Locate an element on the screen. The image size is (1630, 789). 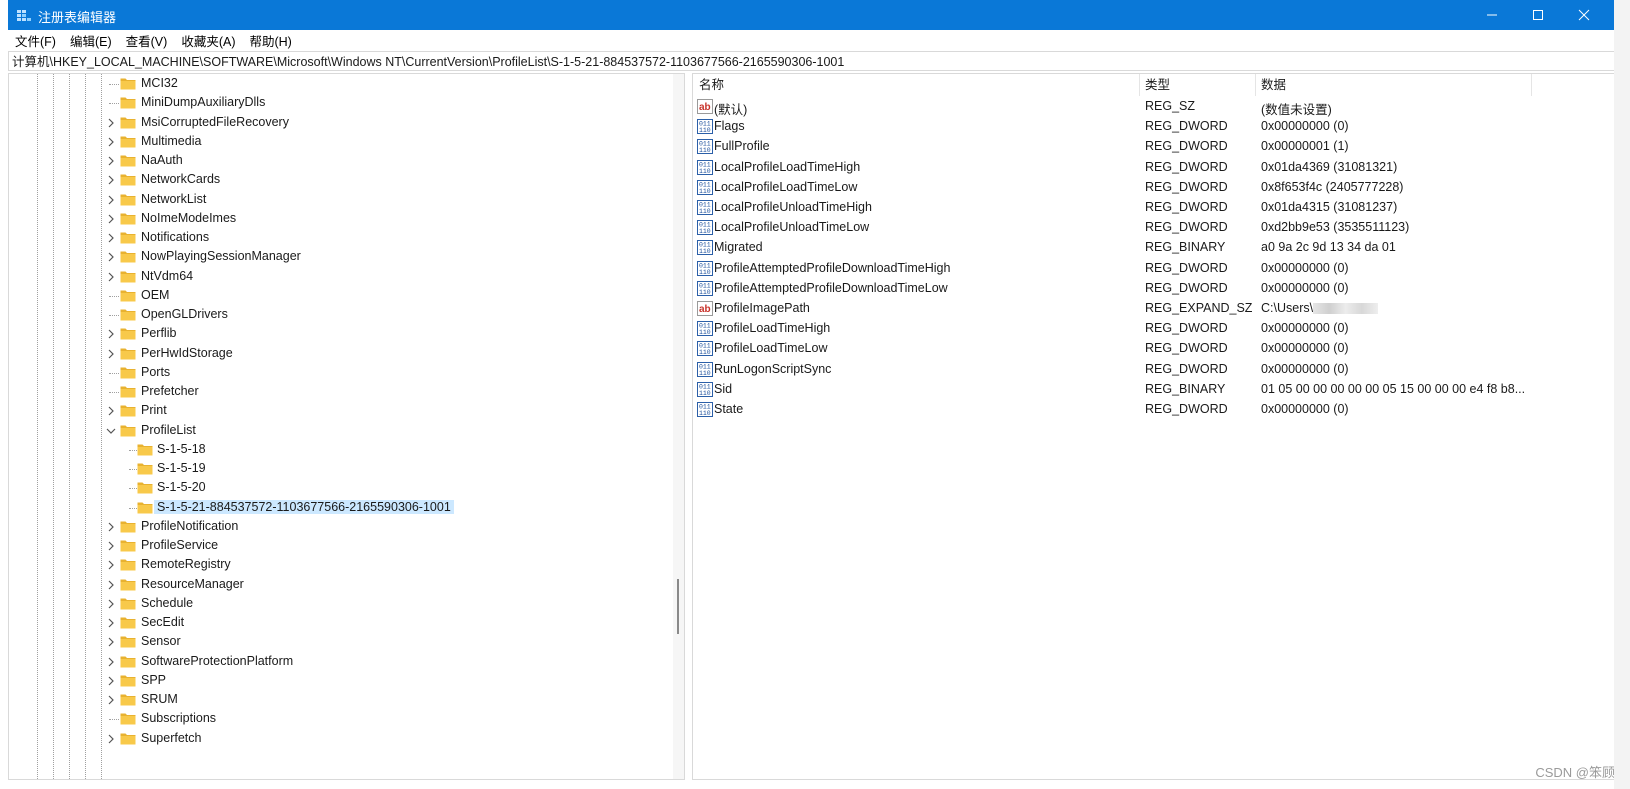
tree-item: ProfileNotification is located at coordinates (339, 527).